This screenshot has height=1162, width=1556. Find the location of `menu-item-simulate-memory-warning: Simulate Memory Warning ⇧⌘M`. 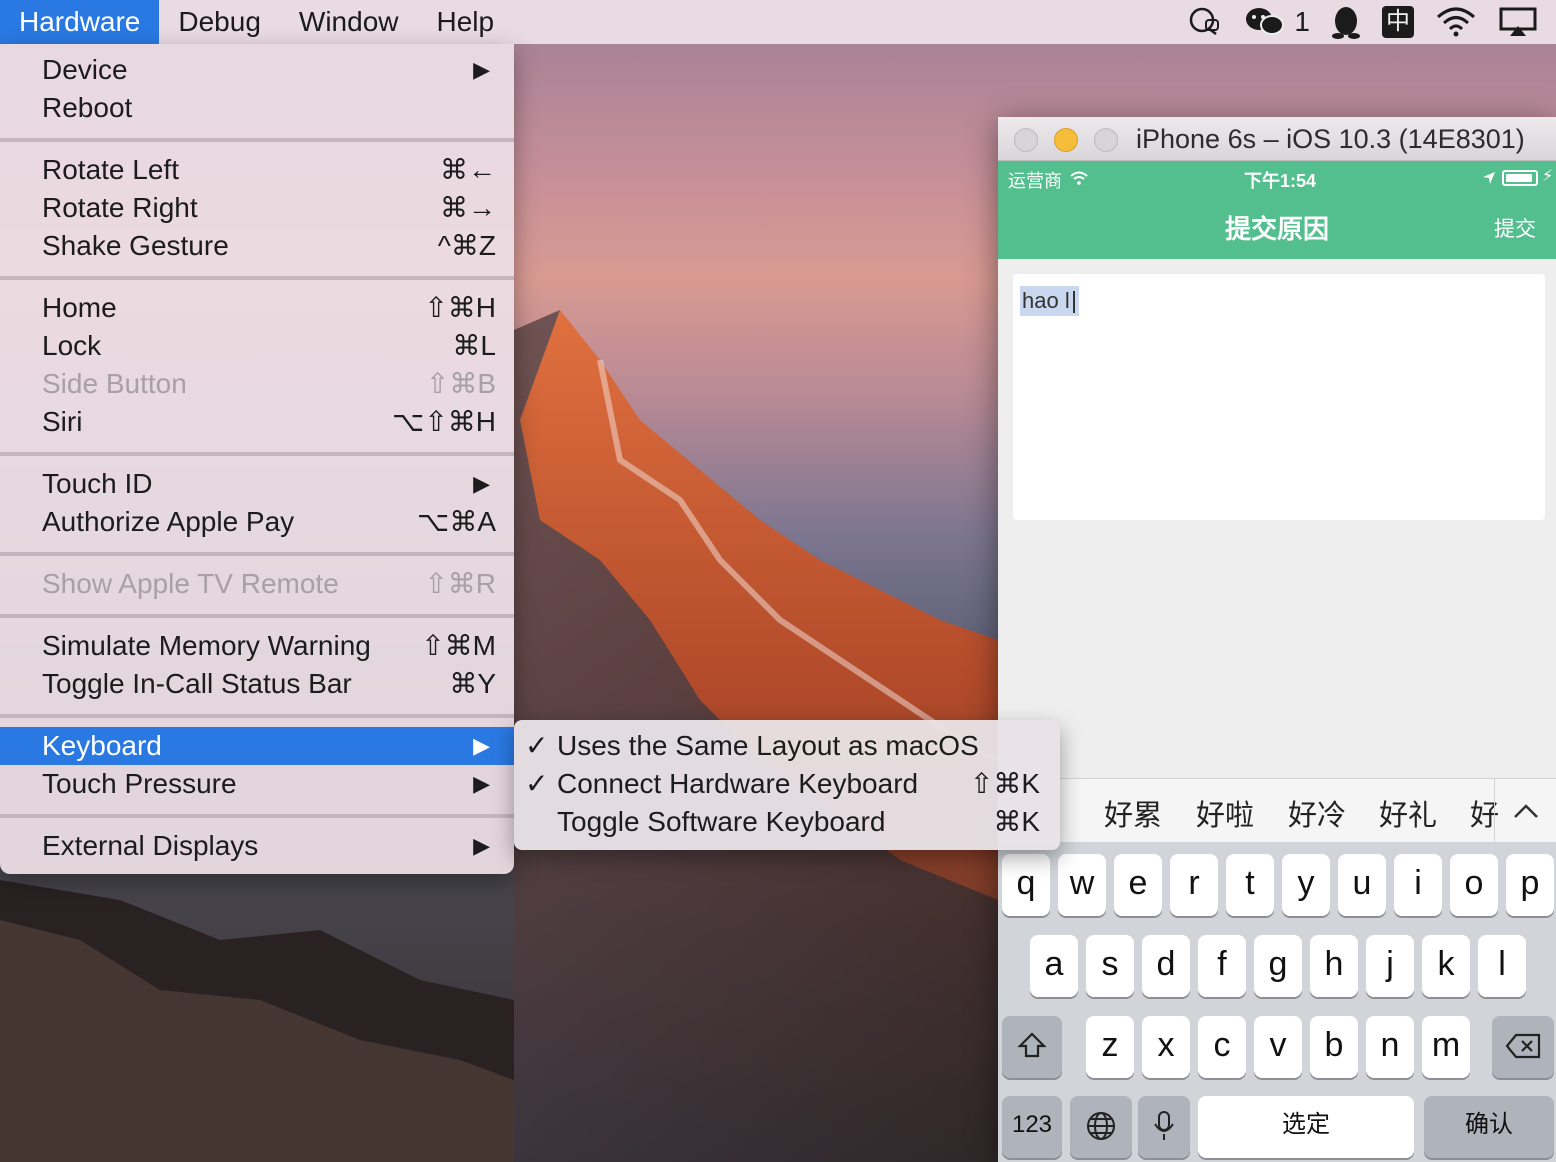

menu-item-simulate-memory-warning: Simulate Memory Warning ⇧⌘M is located at coordinates (257, 646).